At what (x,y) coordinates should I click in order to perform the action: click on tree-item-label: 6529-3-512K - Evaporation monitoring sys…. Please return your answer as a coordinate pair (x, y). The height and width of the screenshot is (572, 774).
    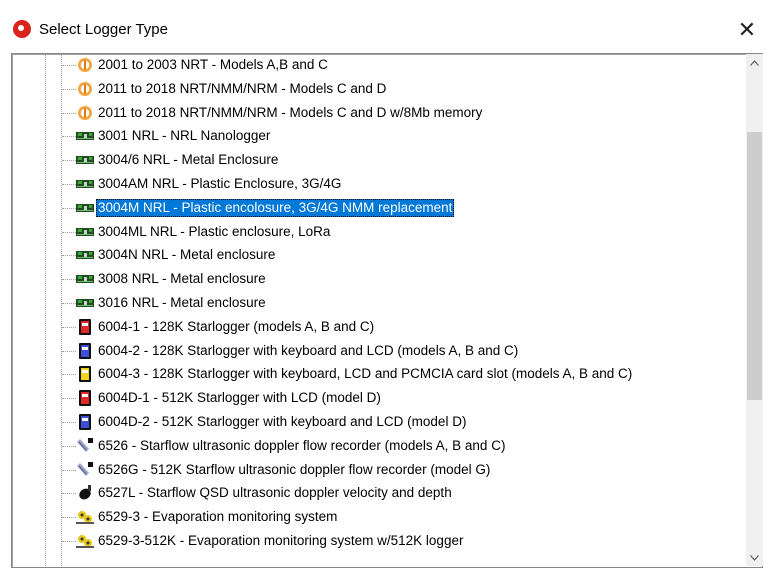
    Looking at the image, I should click on (281, 540).